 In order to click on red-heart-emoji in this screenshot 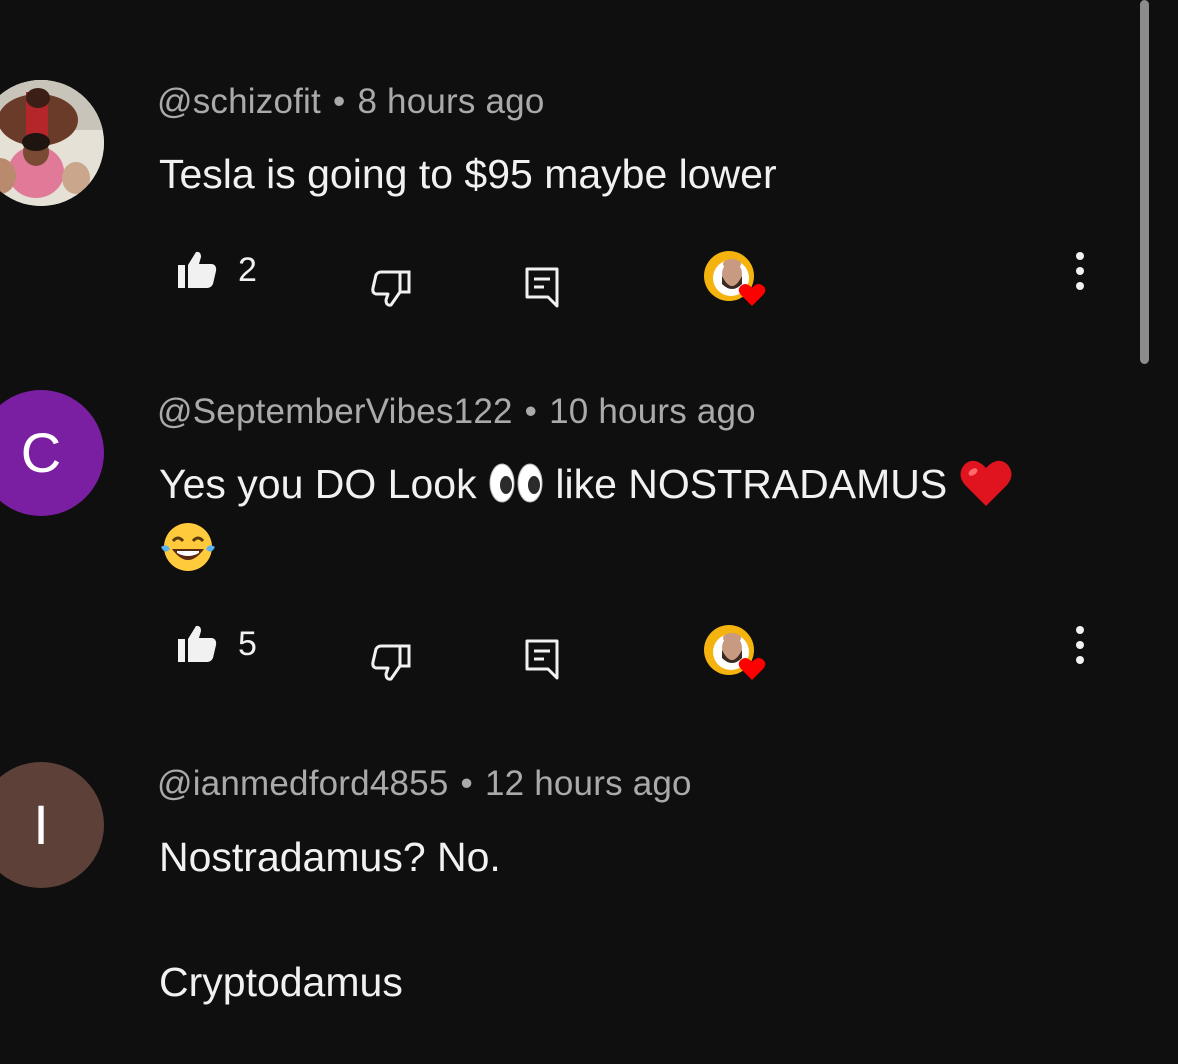, I will do `click(986, 483)`.